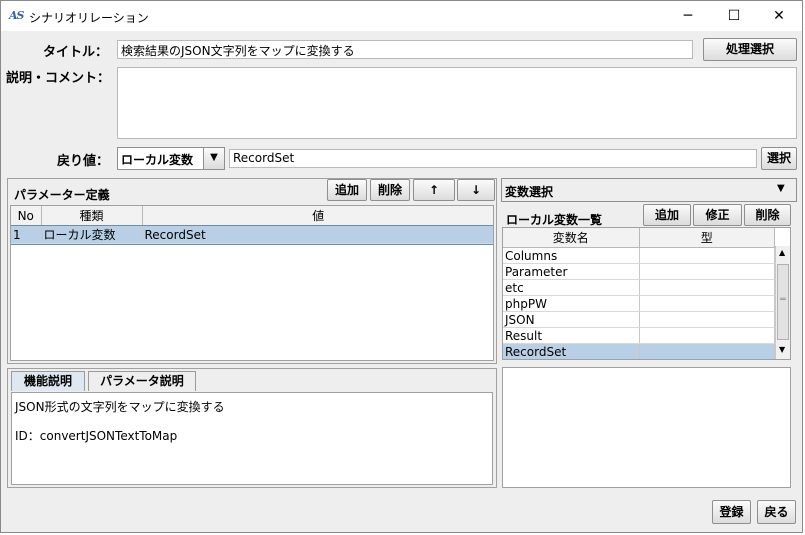  I want to click on variable-delete-button: 削除, so click(767, 215).